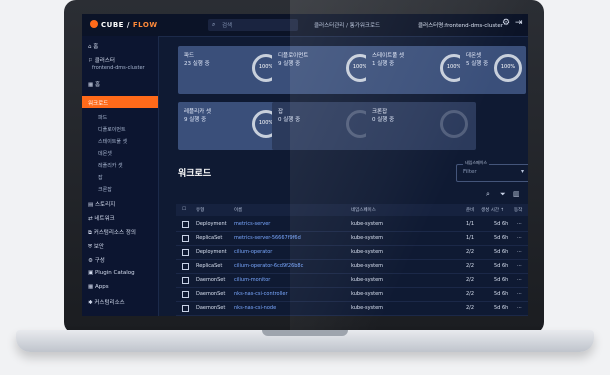 This screenshot has width=610, height=375. I want to click on sidebar-cluster-value: frontend-dms-cluster, so click(118, 68).